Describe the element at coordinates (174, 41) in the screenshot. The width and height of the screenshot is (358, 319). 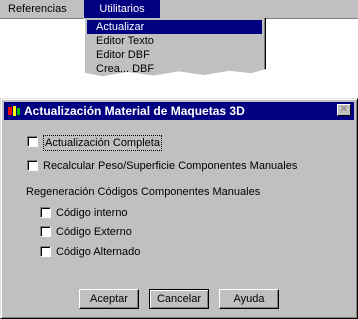
I see `menu-item-editor-texto: Editor Texto` at that location.